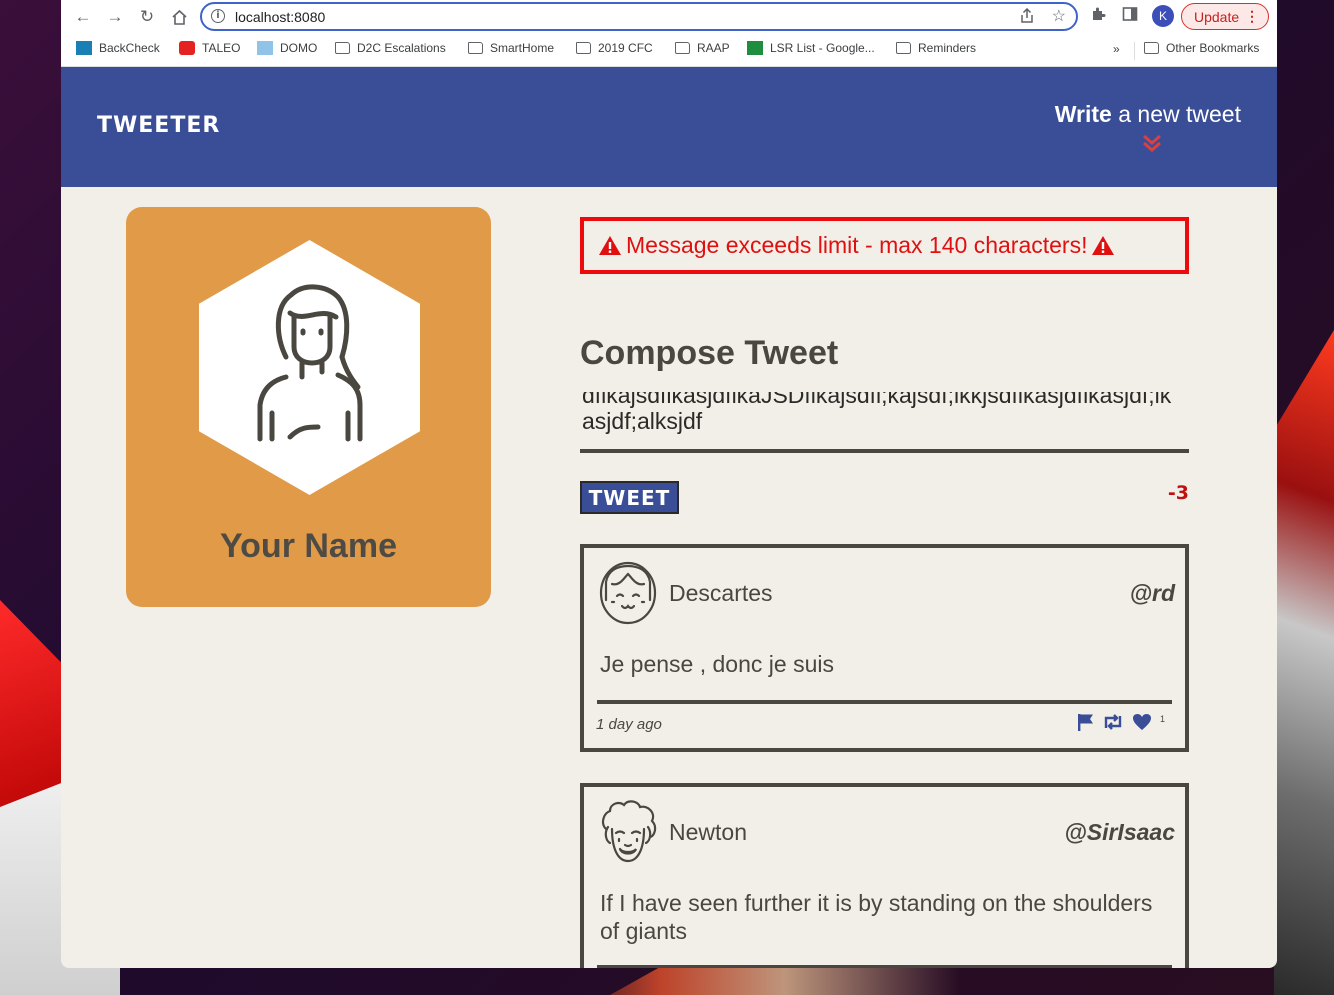 This screenshot has width=1334, height=995. What do you see at coordinates (1178, 493) in the screenshot?
I see `character-counter: -3` at bounding box center [1178, 493].